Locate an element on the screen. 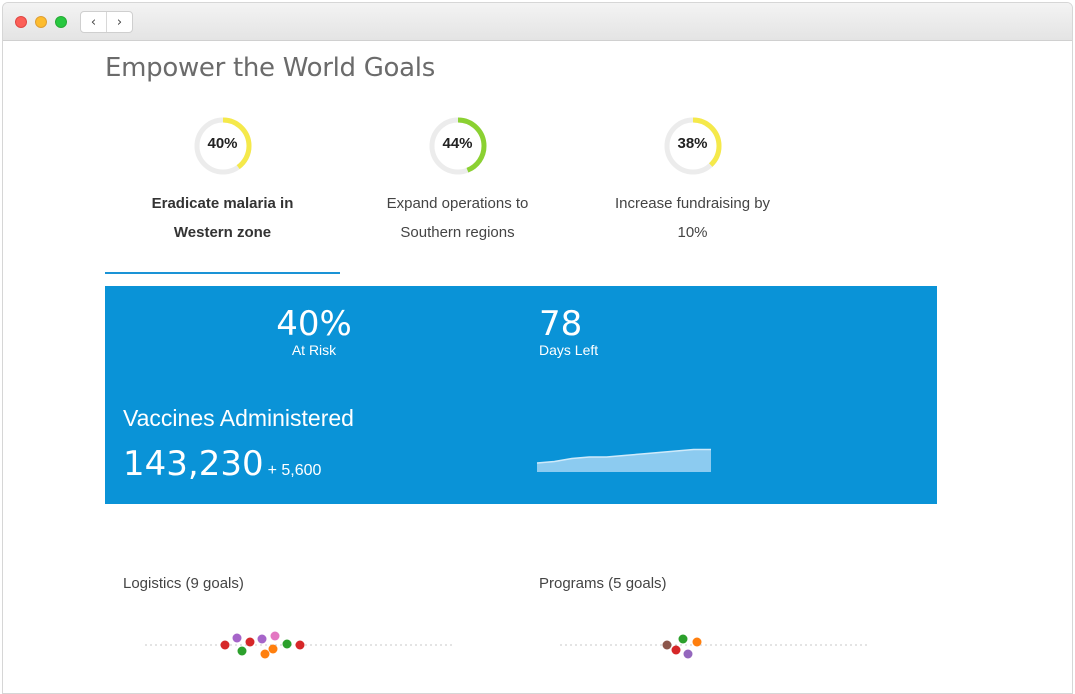 The width and height of the screenshot is (1075, 694). days-left-label: Days Left is located at coordinates (569, 350).